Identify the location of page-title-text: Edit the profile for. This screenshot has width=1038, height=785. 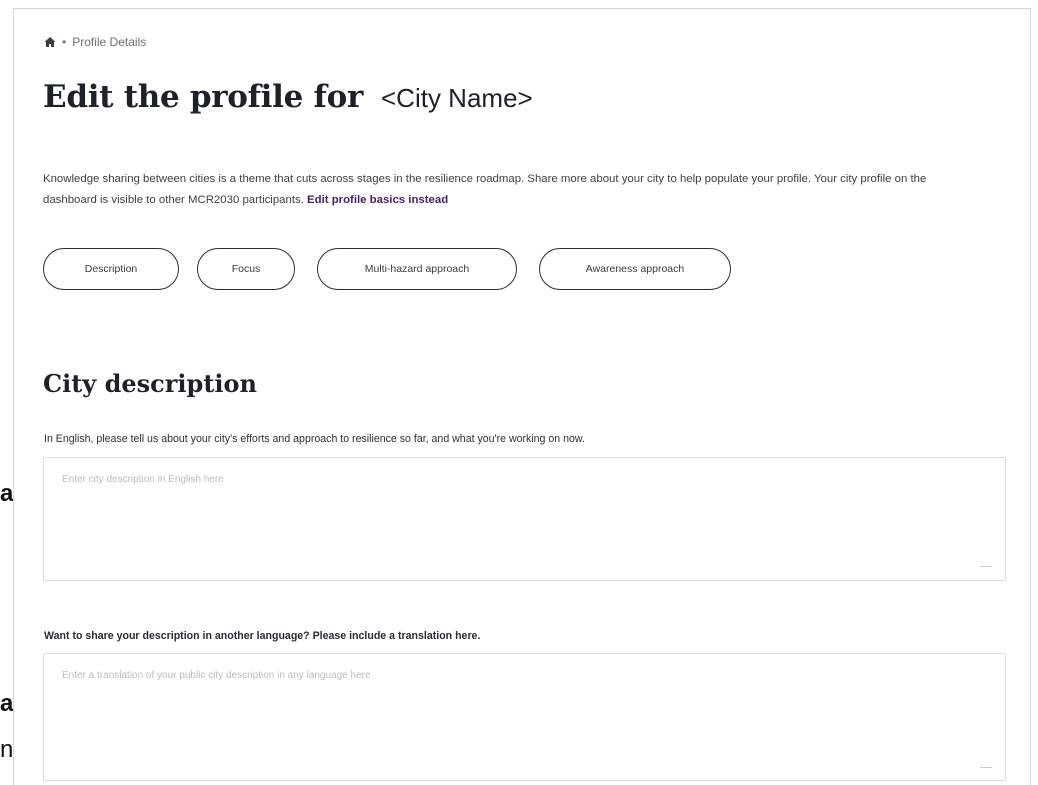
(203, 97).